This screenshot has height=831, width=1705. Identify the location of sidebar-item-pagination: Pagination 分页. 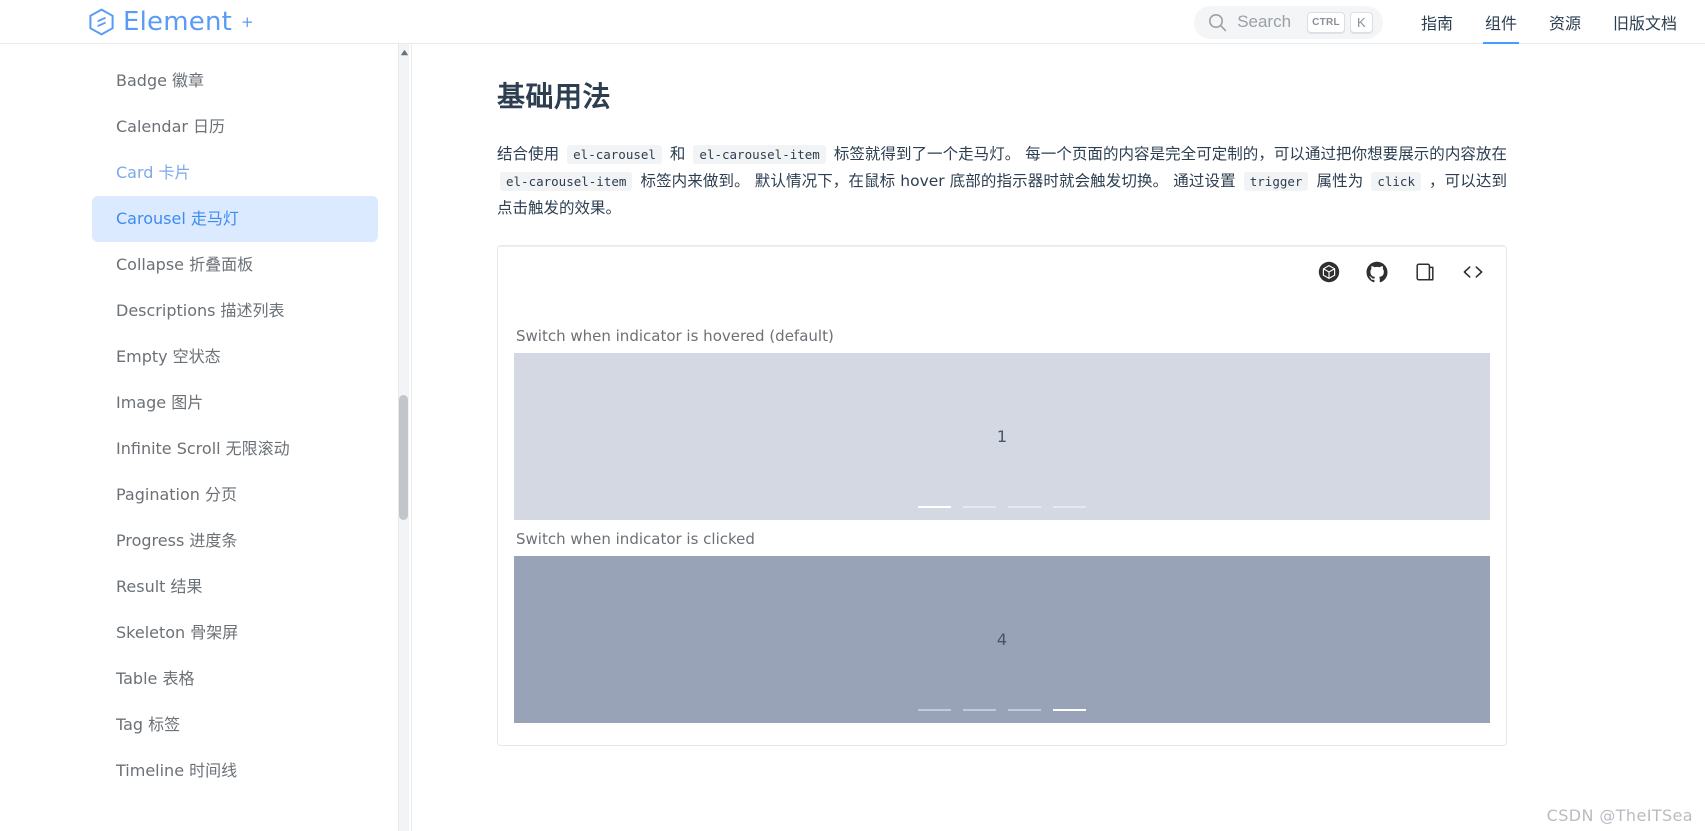
(235, 495).